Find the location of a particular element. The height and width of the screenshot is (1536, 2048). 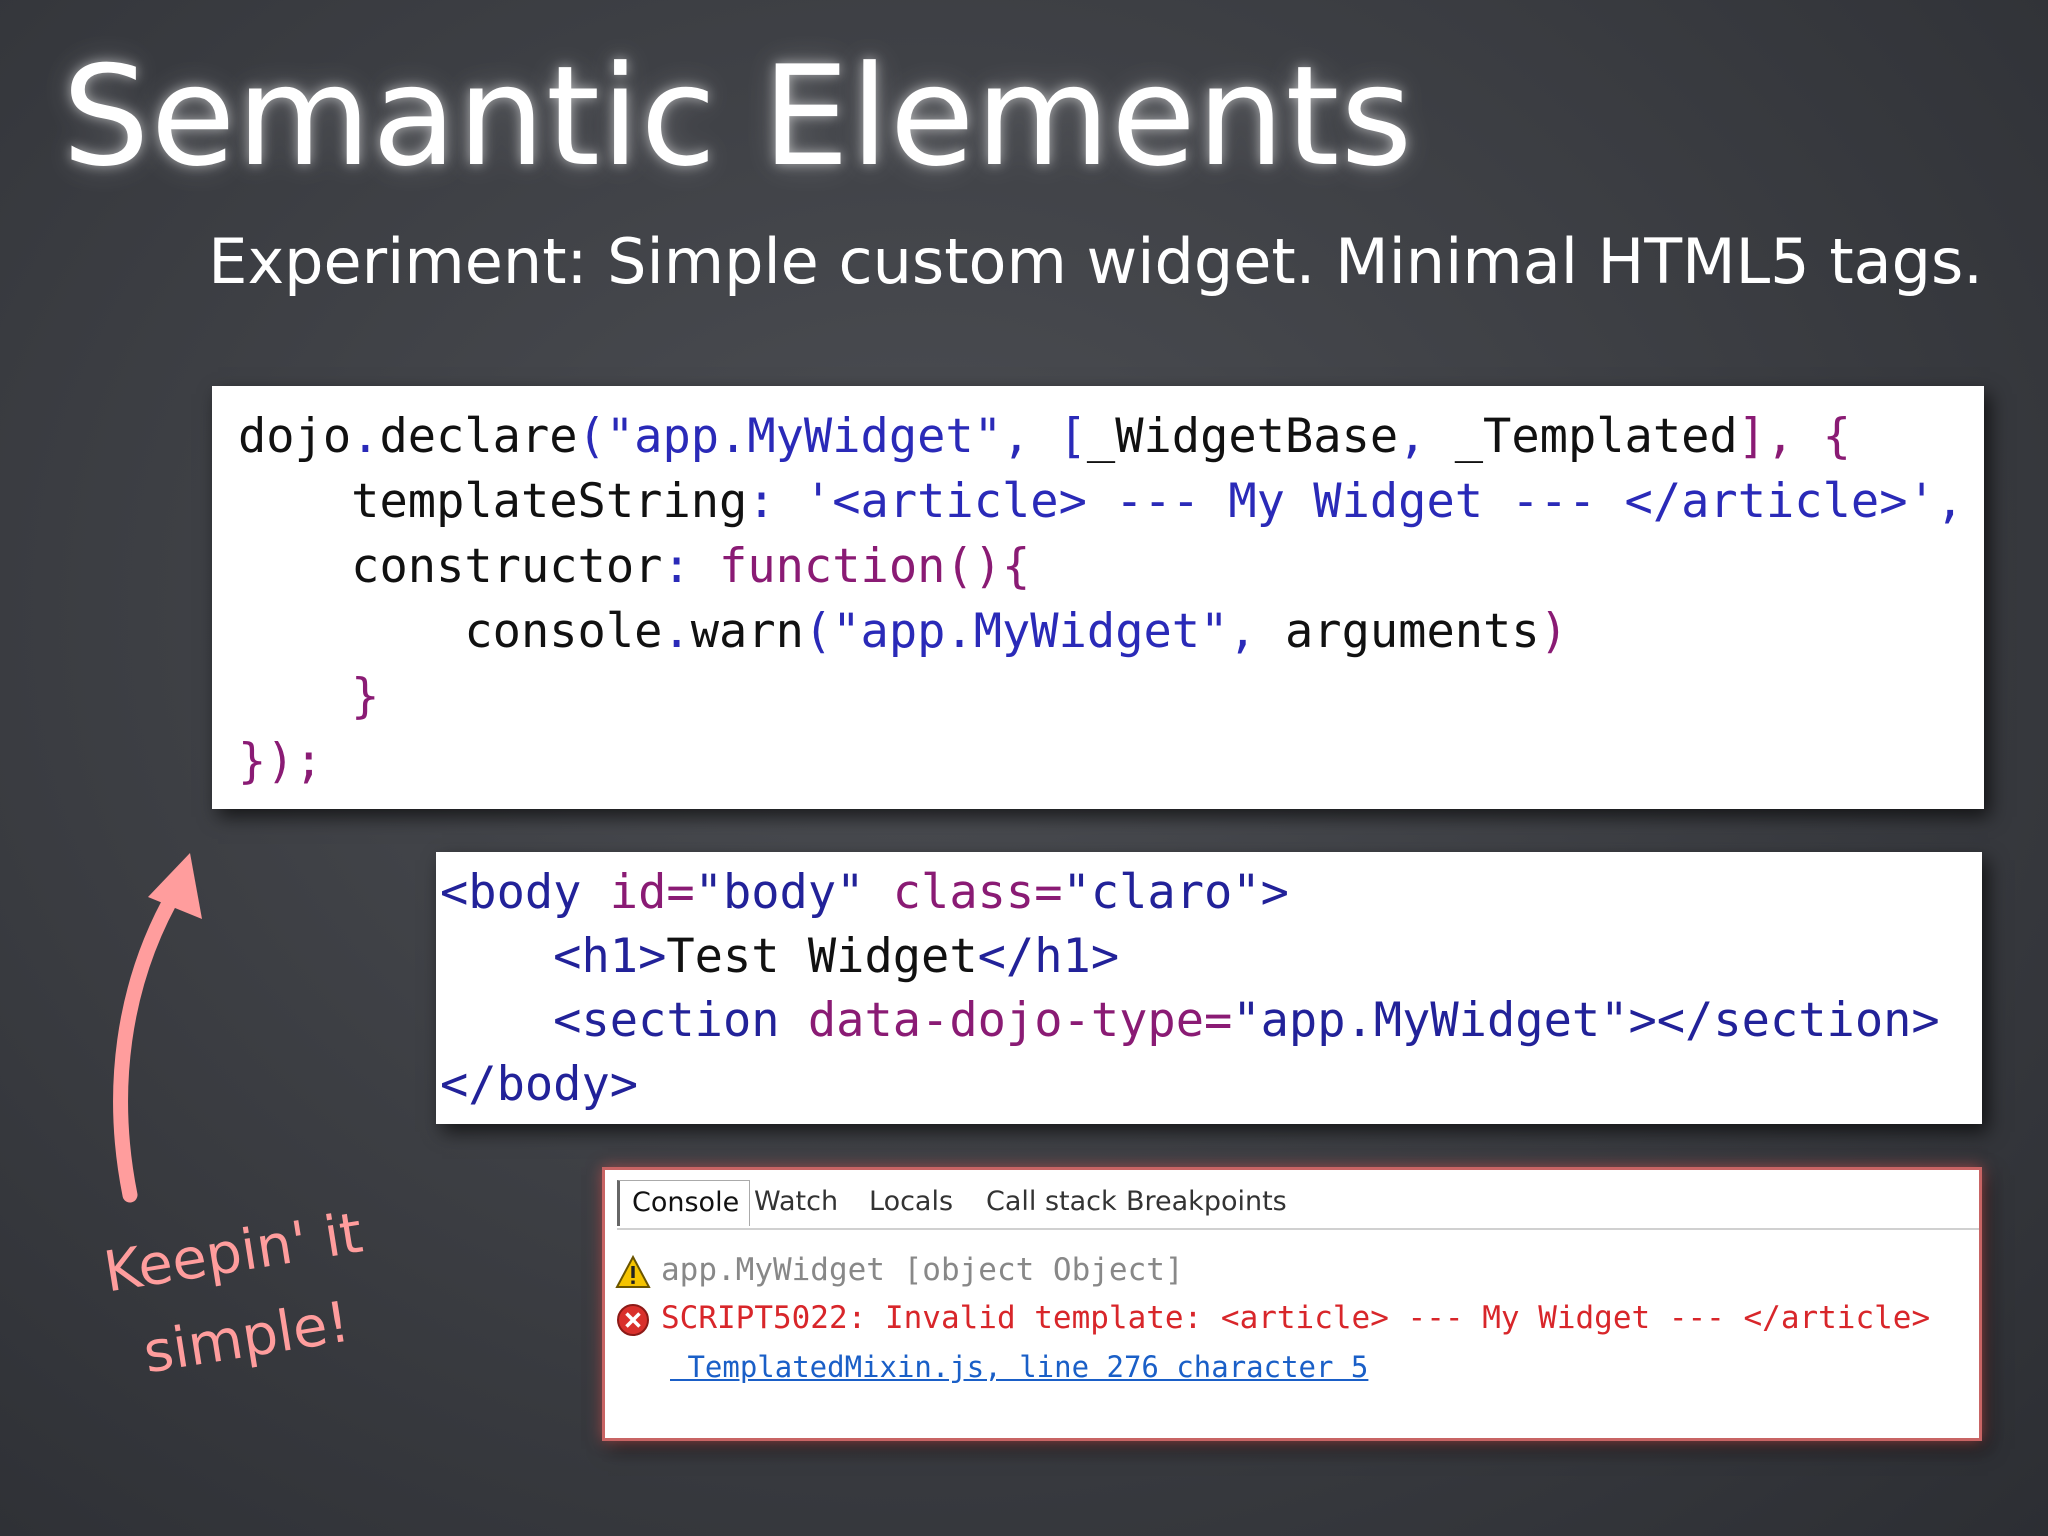

code-token: MyWidget", [ is located at coordinates (917, 436).